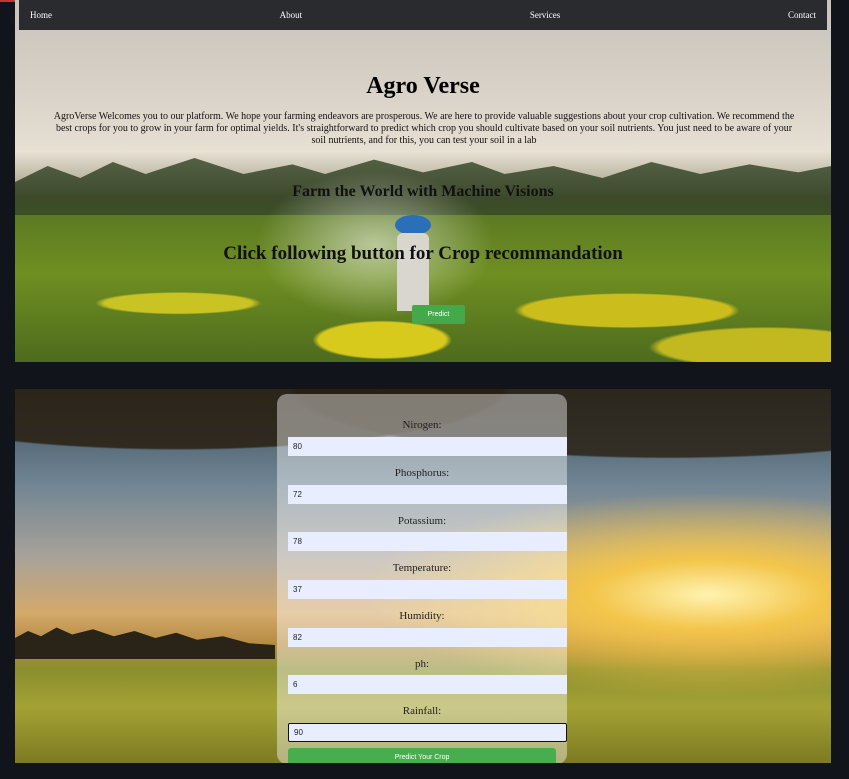  I want to click on nav-contact: Contact, so click(802, 15).